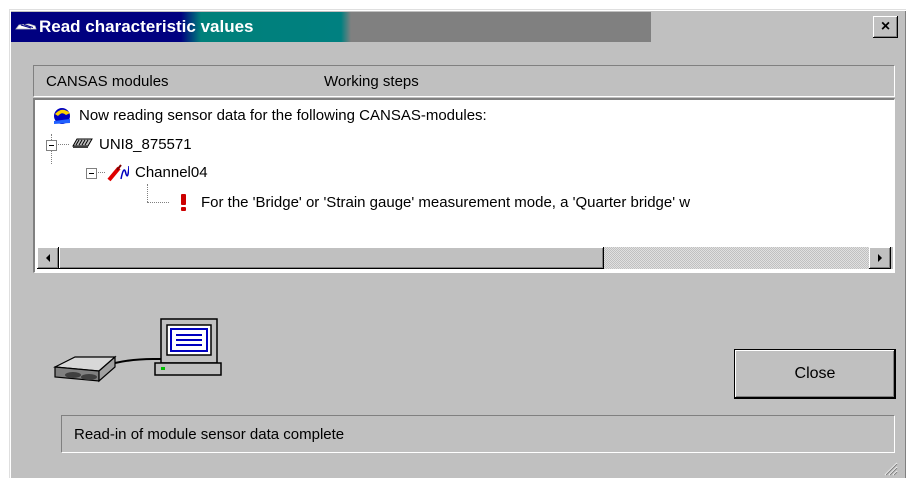 Image resolution: width=909 pixels, height=480 pixels. Describe the element at coordinates (478, 434) in the screenshot. I see `status-message: Read-in of module sensor data complete` at that location.